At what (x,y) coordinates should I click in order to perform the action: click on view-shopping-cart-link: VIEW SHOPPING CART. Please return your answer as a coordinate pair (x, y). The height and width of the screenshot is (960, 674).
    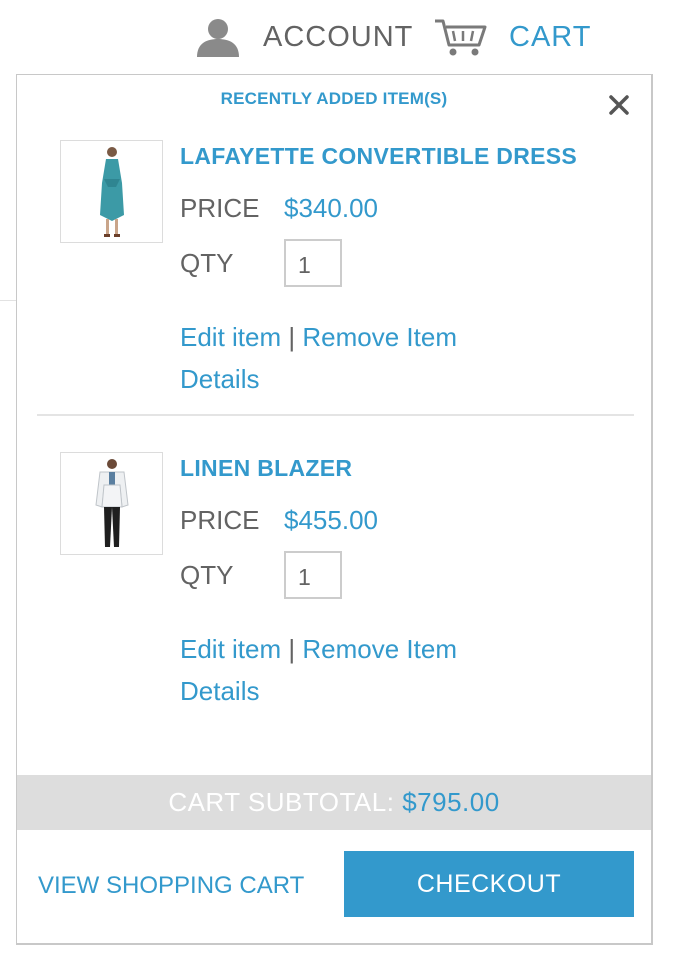
    Looking at the image, I should click on (171, 886).